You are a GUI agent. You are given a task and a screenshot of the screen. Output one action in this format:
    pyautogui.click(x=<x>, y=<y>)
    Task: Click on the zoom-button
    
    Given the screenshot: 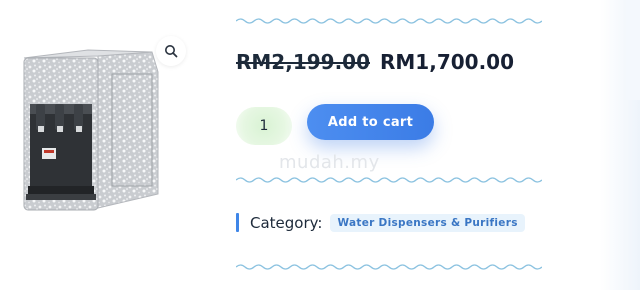 What is the action you would take?
    pyautogui.click(x=171, y=51)
    